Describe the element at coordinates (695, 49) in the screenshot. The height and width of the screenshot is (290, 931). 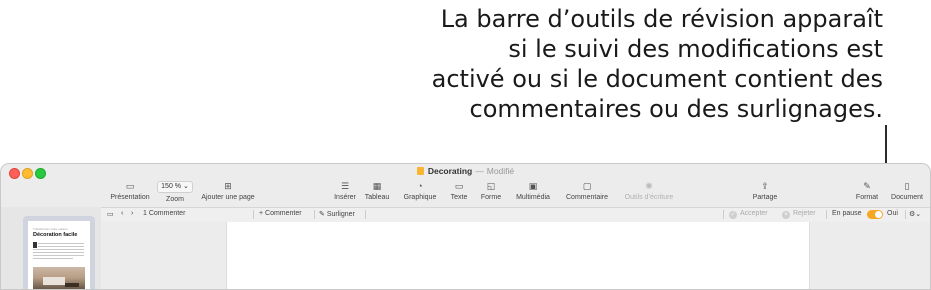
I see `callout-line: si le suivi des modifications est` at that location.